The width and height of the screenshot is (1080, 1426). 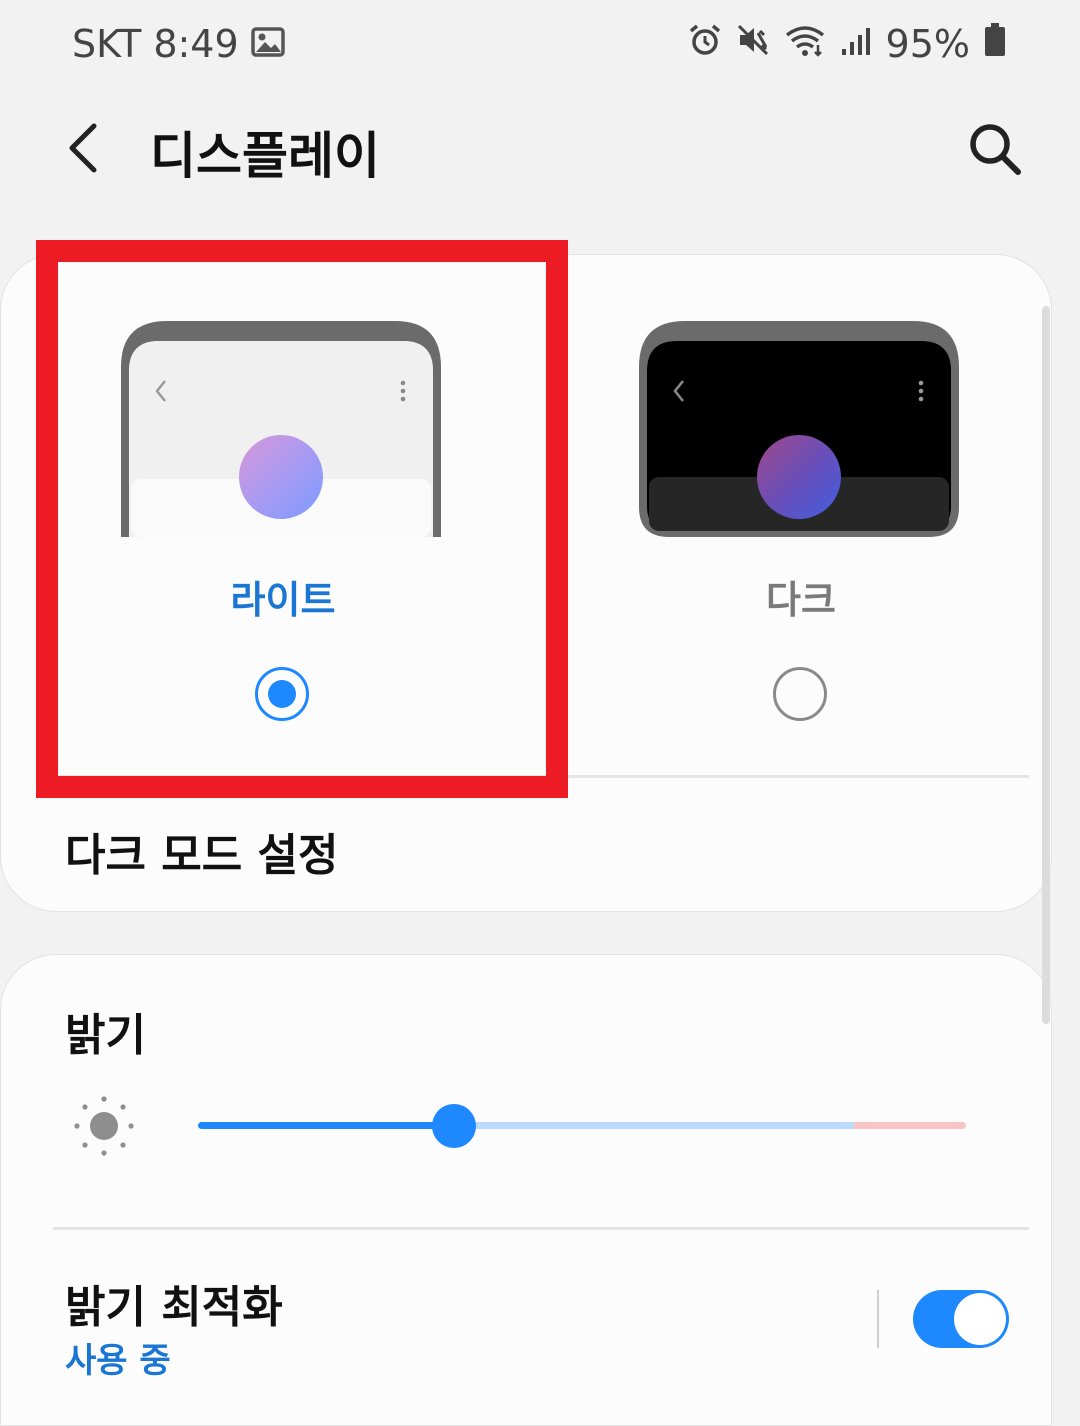 I want to click on vibrate-mute-icon, so click(x=753, y=44).